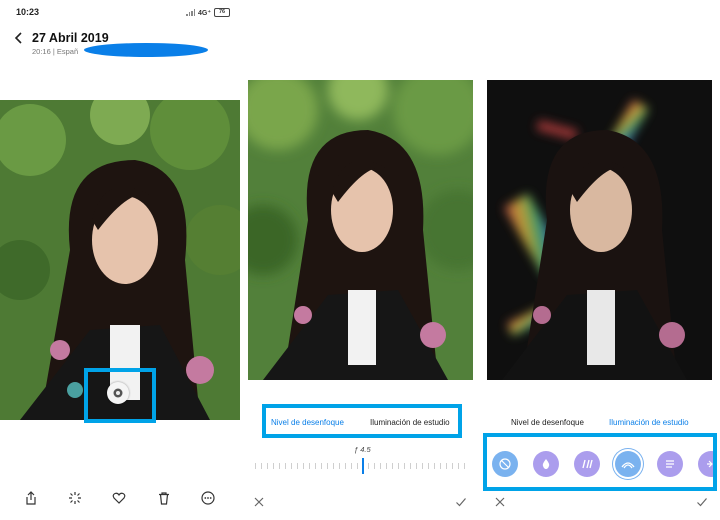  Describe the element at coordinates (259, 502) in the screenshot. I see `close-icon` at that location.